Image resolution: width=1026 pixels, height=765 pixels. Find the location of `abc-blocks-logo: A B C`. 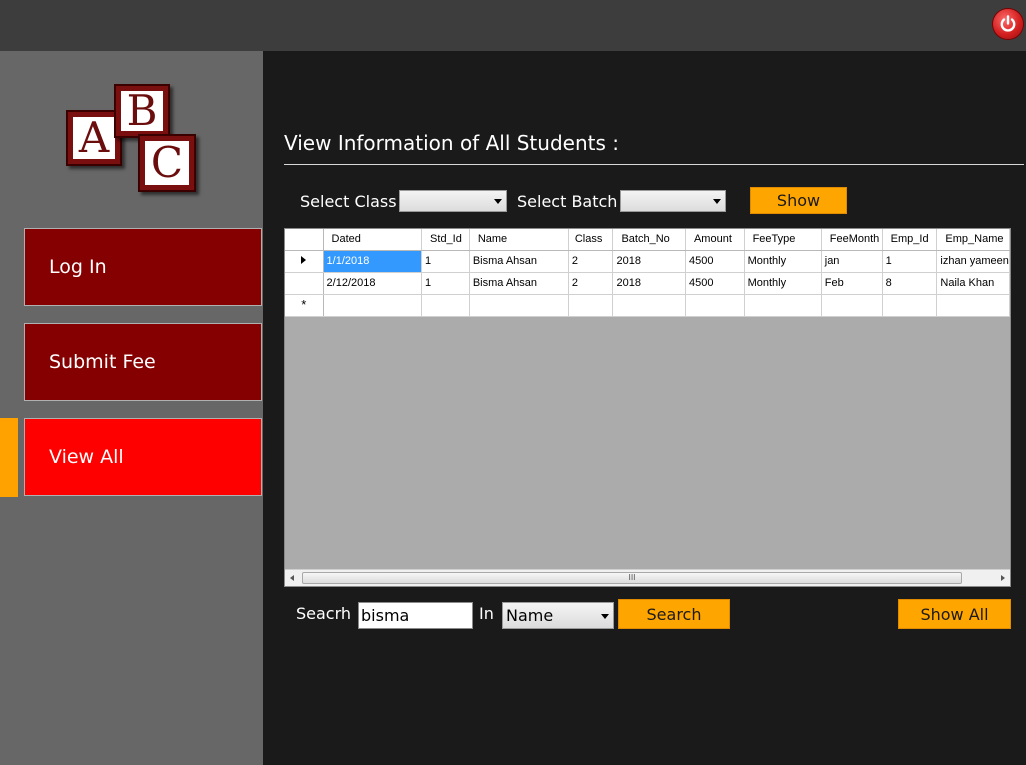

abc-blocks-logo: A B C is located at coordinates (136, 141).